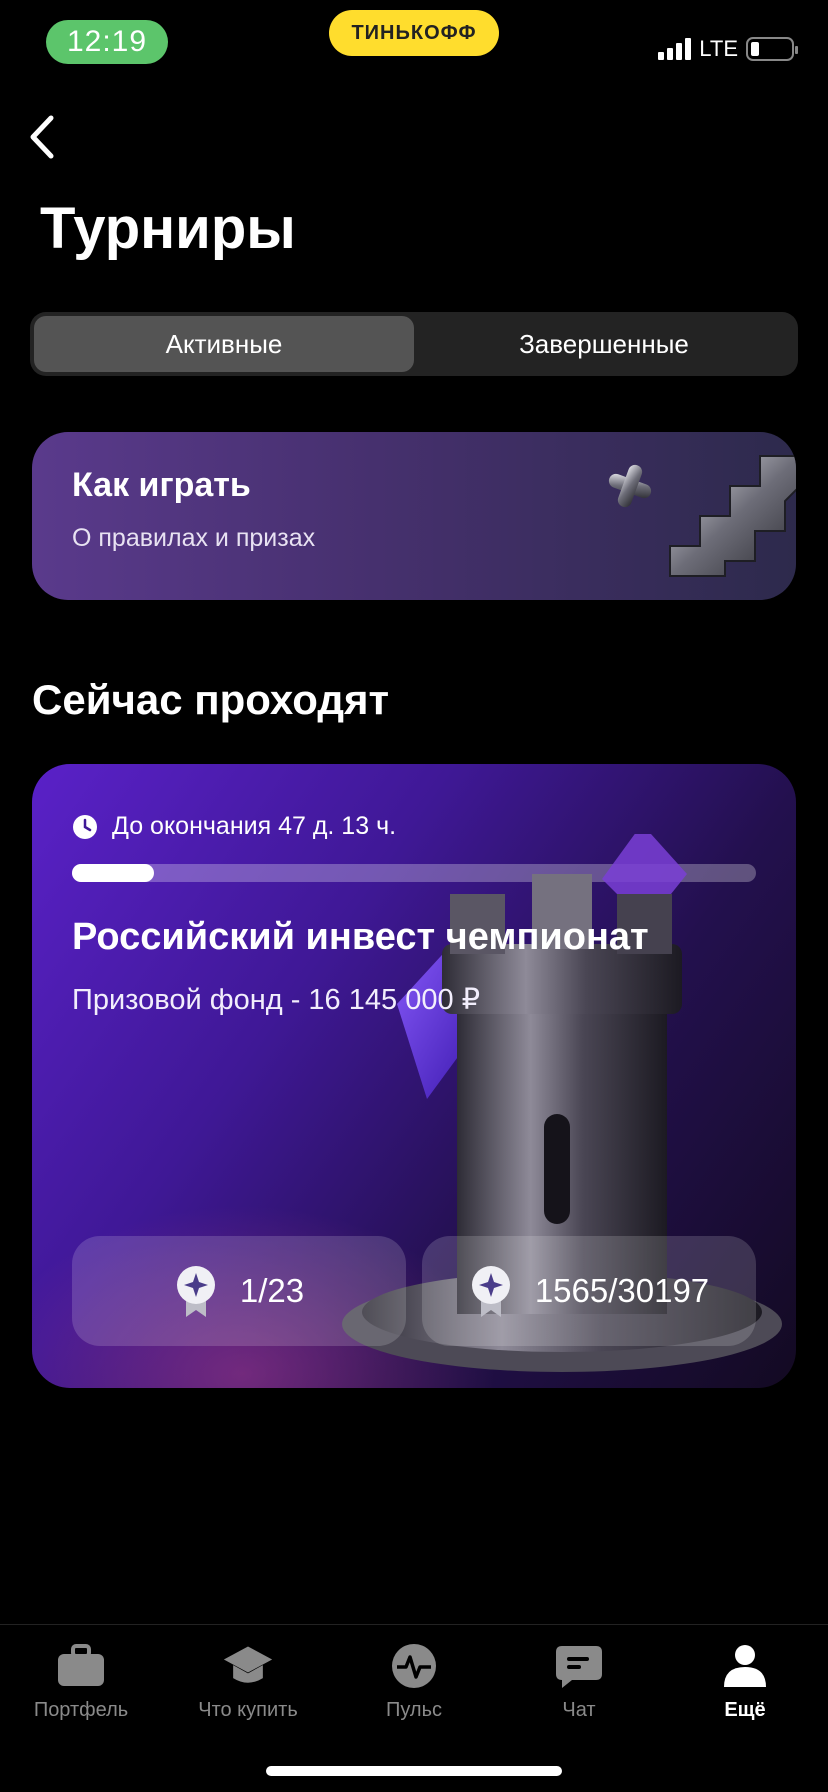 This screenshot has height=1792, width=828. Describe the element at coordinates (604, 344) in the screenshot. I see `tab-finished: Завершенные` at that location.